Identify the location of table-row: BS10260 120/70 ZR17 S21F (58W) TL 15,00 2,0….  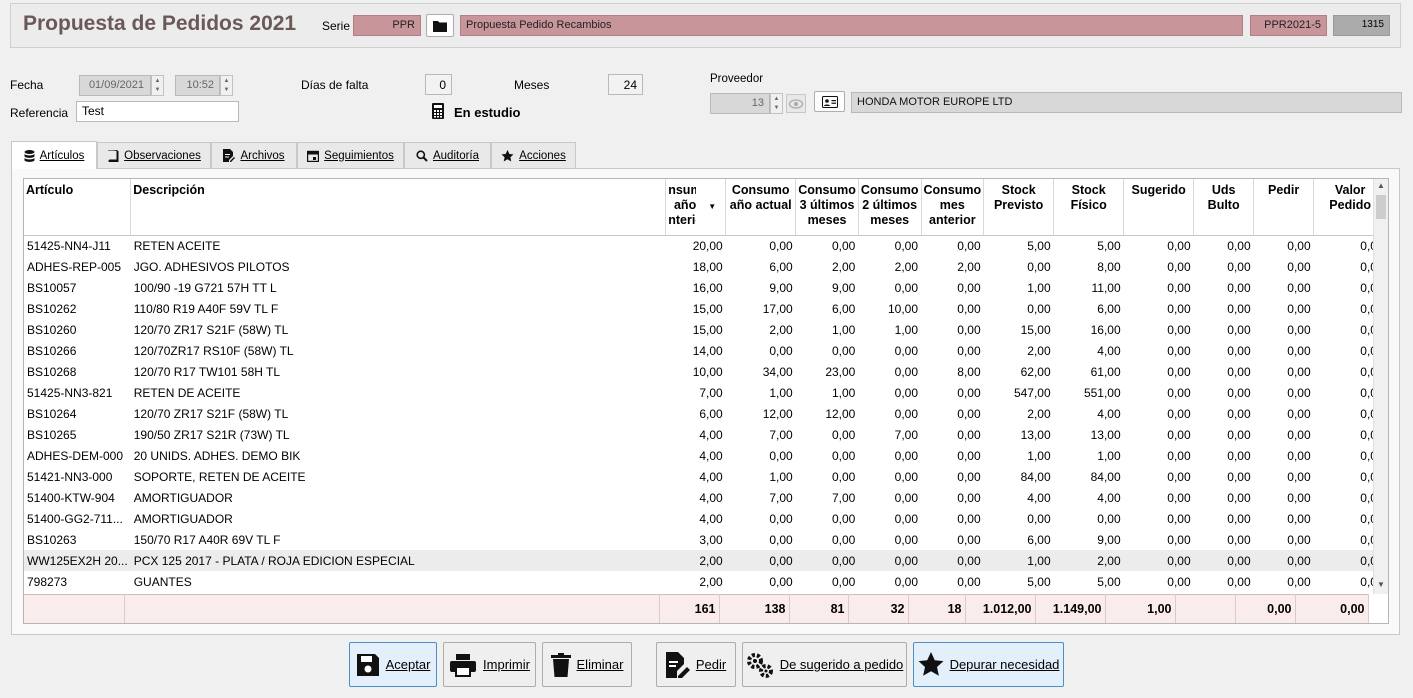
(705, 329).